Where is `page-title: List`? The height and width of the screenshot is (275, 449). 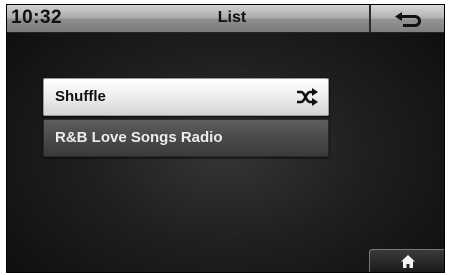
page-title: List is located at coordinates (232, 17).